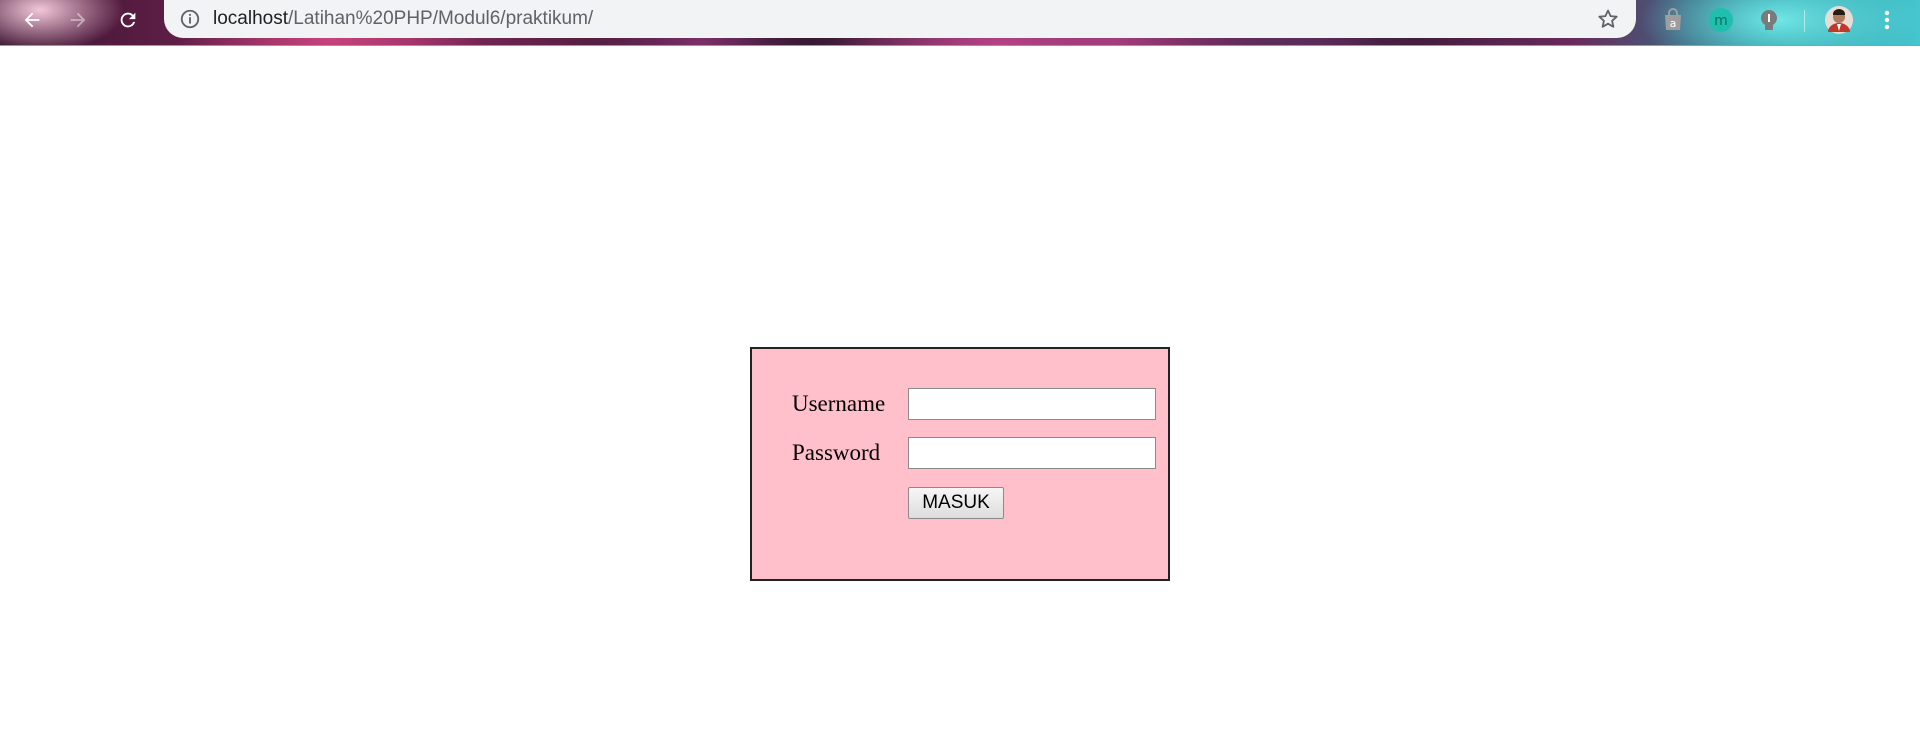  What do you see at coordinates (836, 452) in the screenshot?
I see `password-label: Password` at bounding box center [836, 452].